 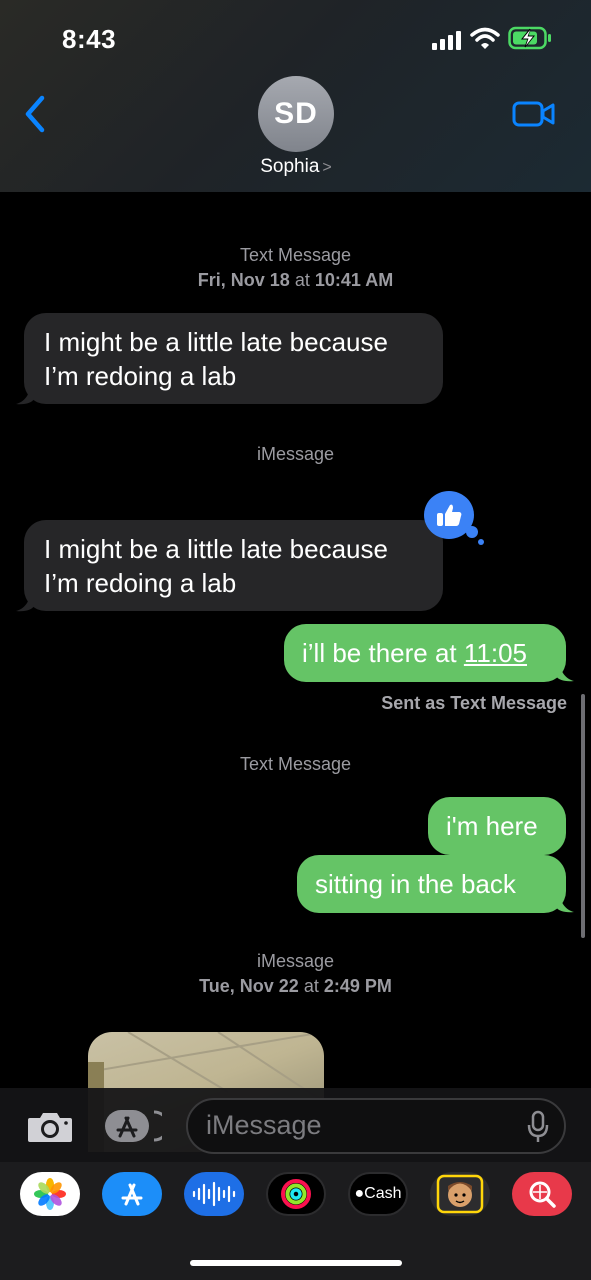 I want to click on back-chevron-icon, so click(x=35, y=114).